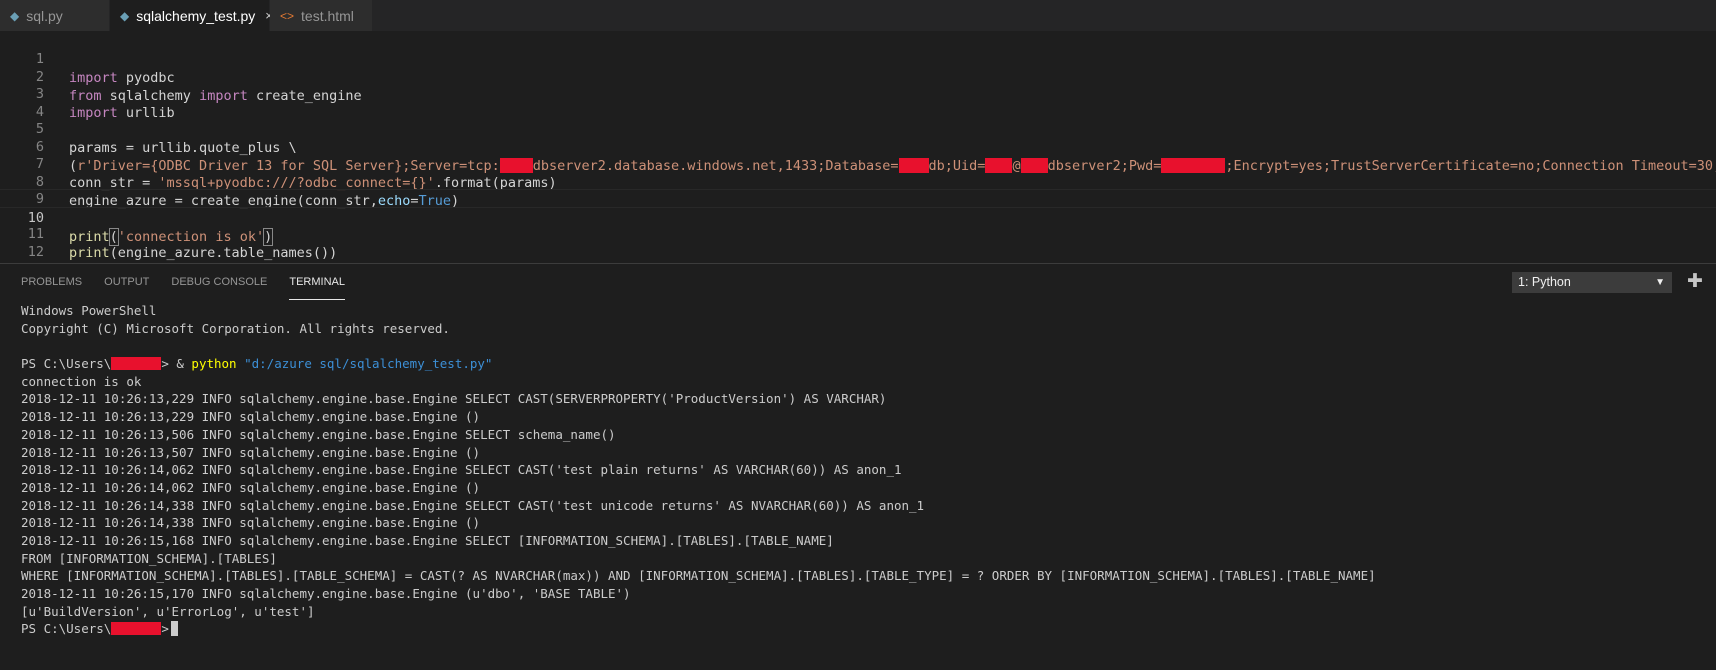  Describe the element at coordinates (861, 629) in the screenshot. I see `terminal-prompt-line: PS C:\Users\ >` at that location.